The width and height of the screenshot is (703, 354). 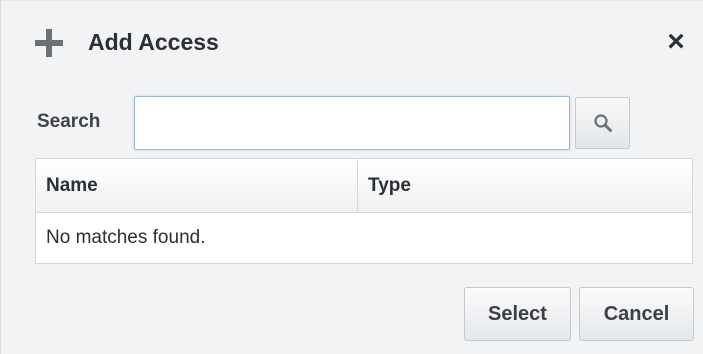 What do you see at coordinates (153, 42) in the screenshot?
I see `dialog-title: Add Access` at bounding box center [153, 42].